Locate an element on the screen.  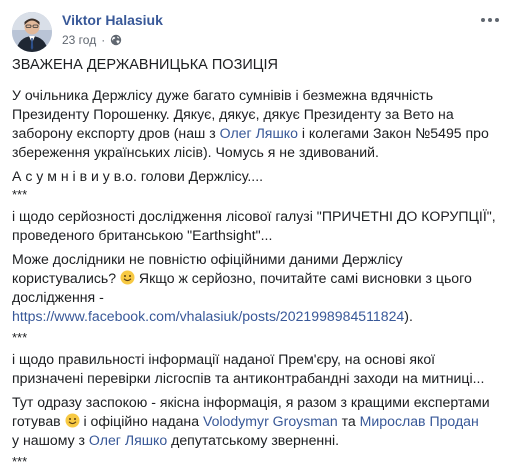
mention-myroslav-prodan: Мирослав Продан is located at coordinates (419, 421).